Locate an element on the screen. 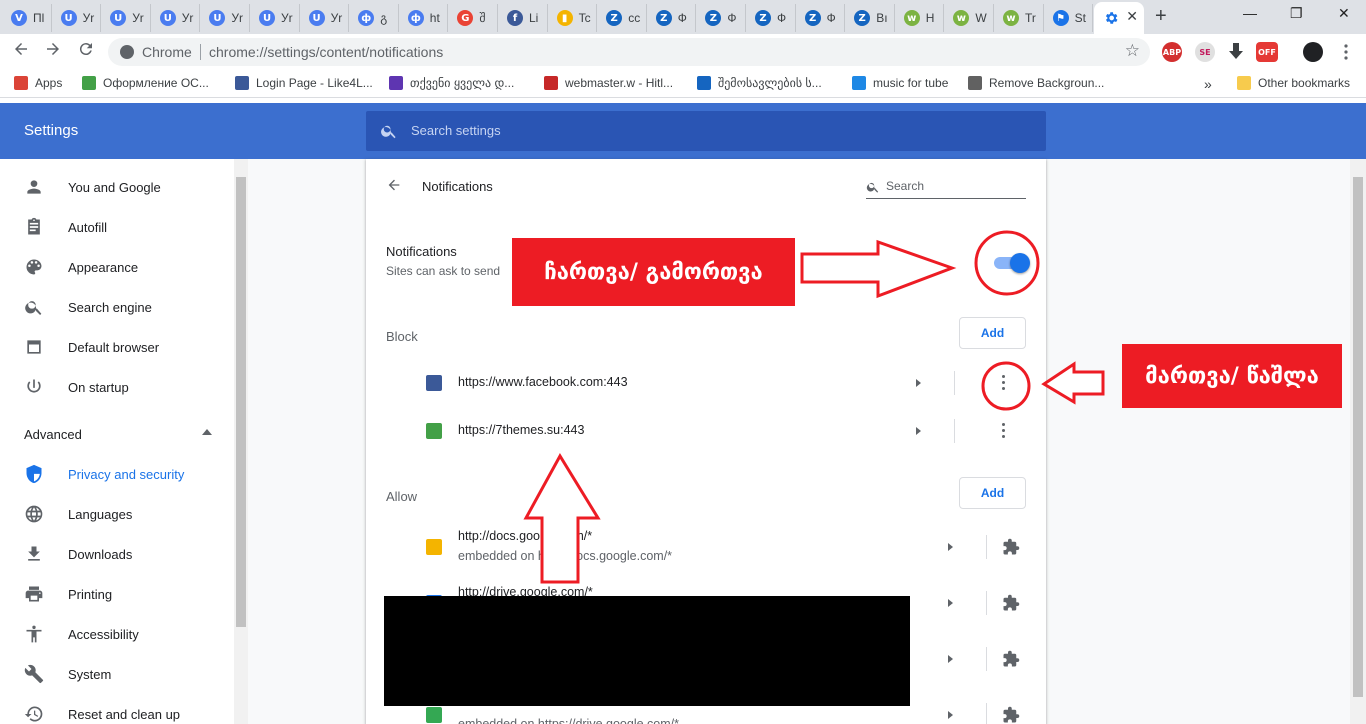 This screenshot has height=724, width=1366. sidebar-item: Privacy and security is located at coordinates (117, 474).